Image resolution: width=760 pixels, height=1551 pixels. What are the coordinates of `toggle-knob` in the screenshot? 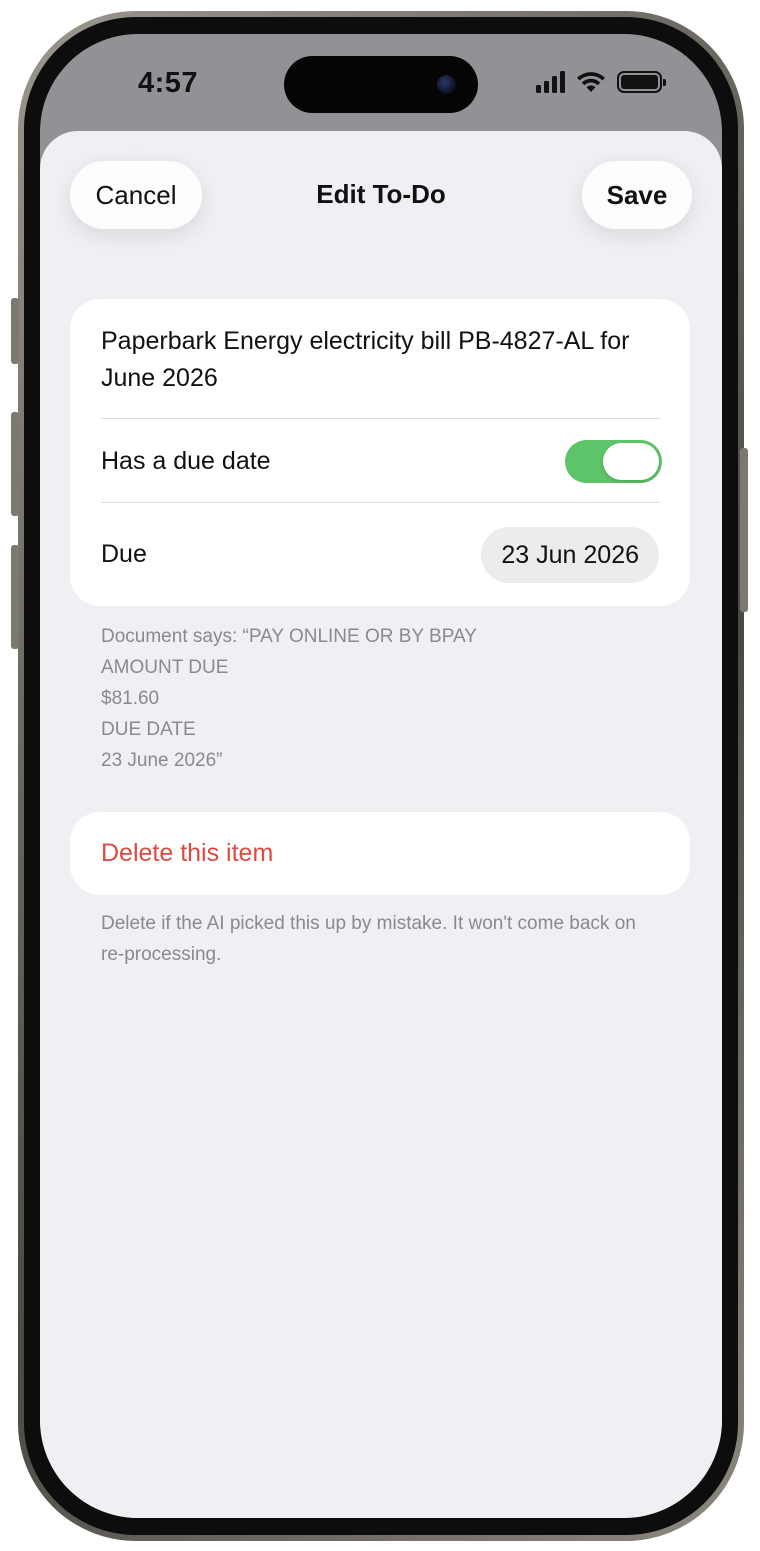 It's located at (631, 461).